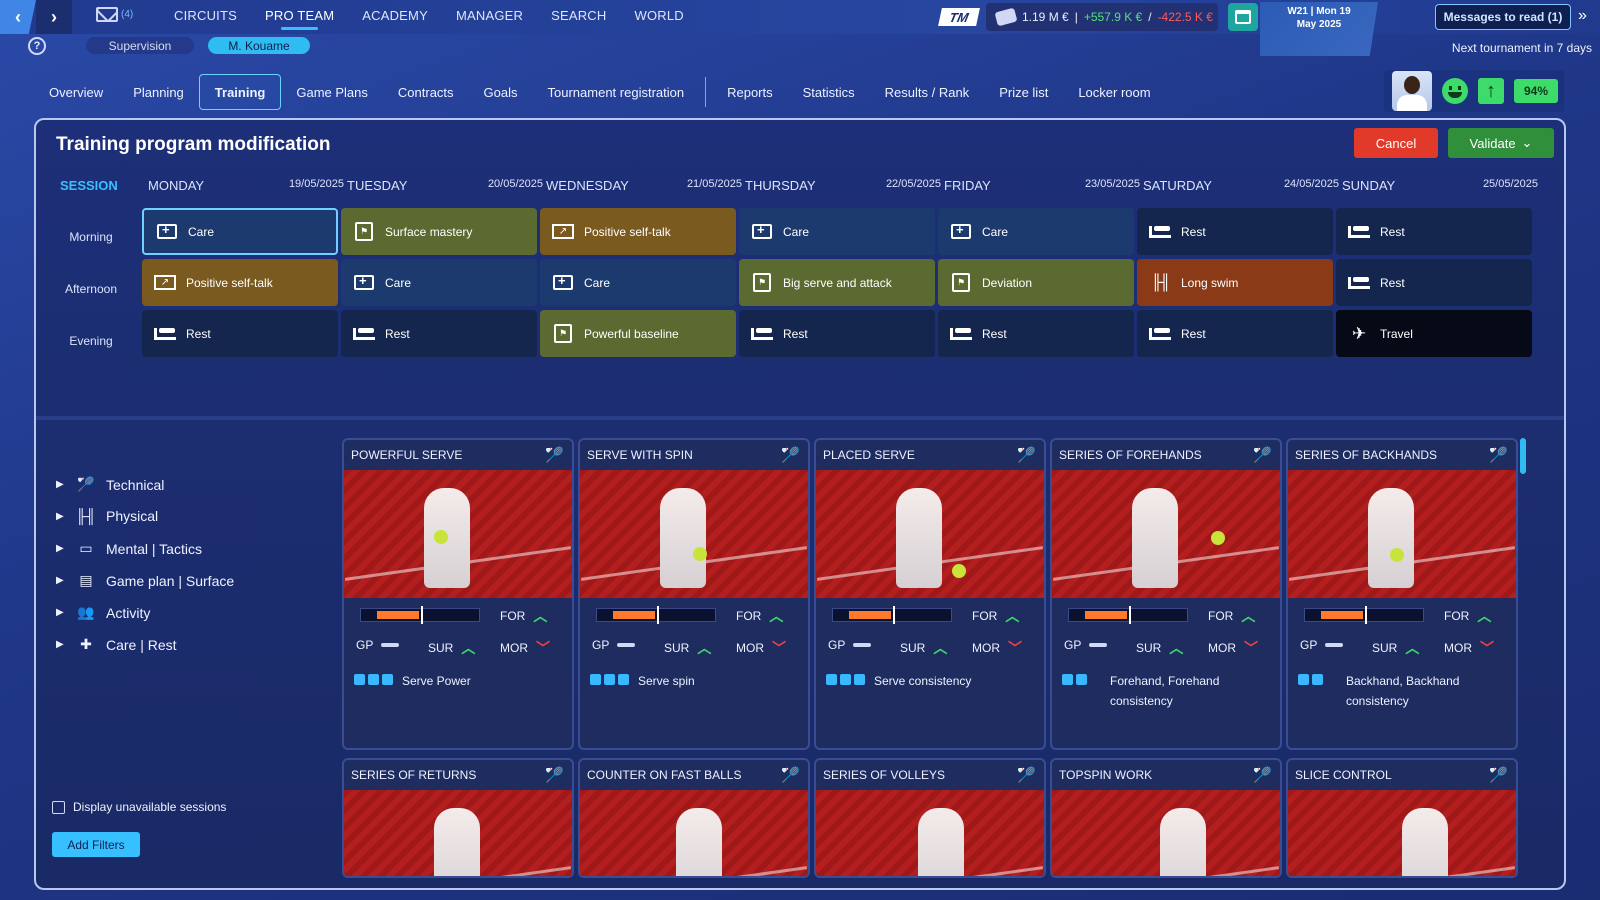  Describe the element at coordinates (107, 516) in the screenshot. I see `category-physical: ▶ ╟╢ Physical` at that location.